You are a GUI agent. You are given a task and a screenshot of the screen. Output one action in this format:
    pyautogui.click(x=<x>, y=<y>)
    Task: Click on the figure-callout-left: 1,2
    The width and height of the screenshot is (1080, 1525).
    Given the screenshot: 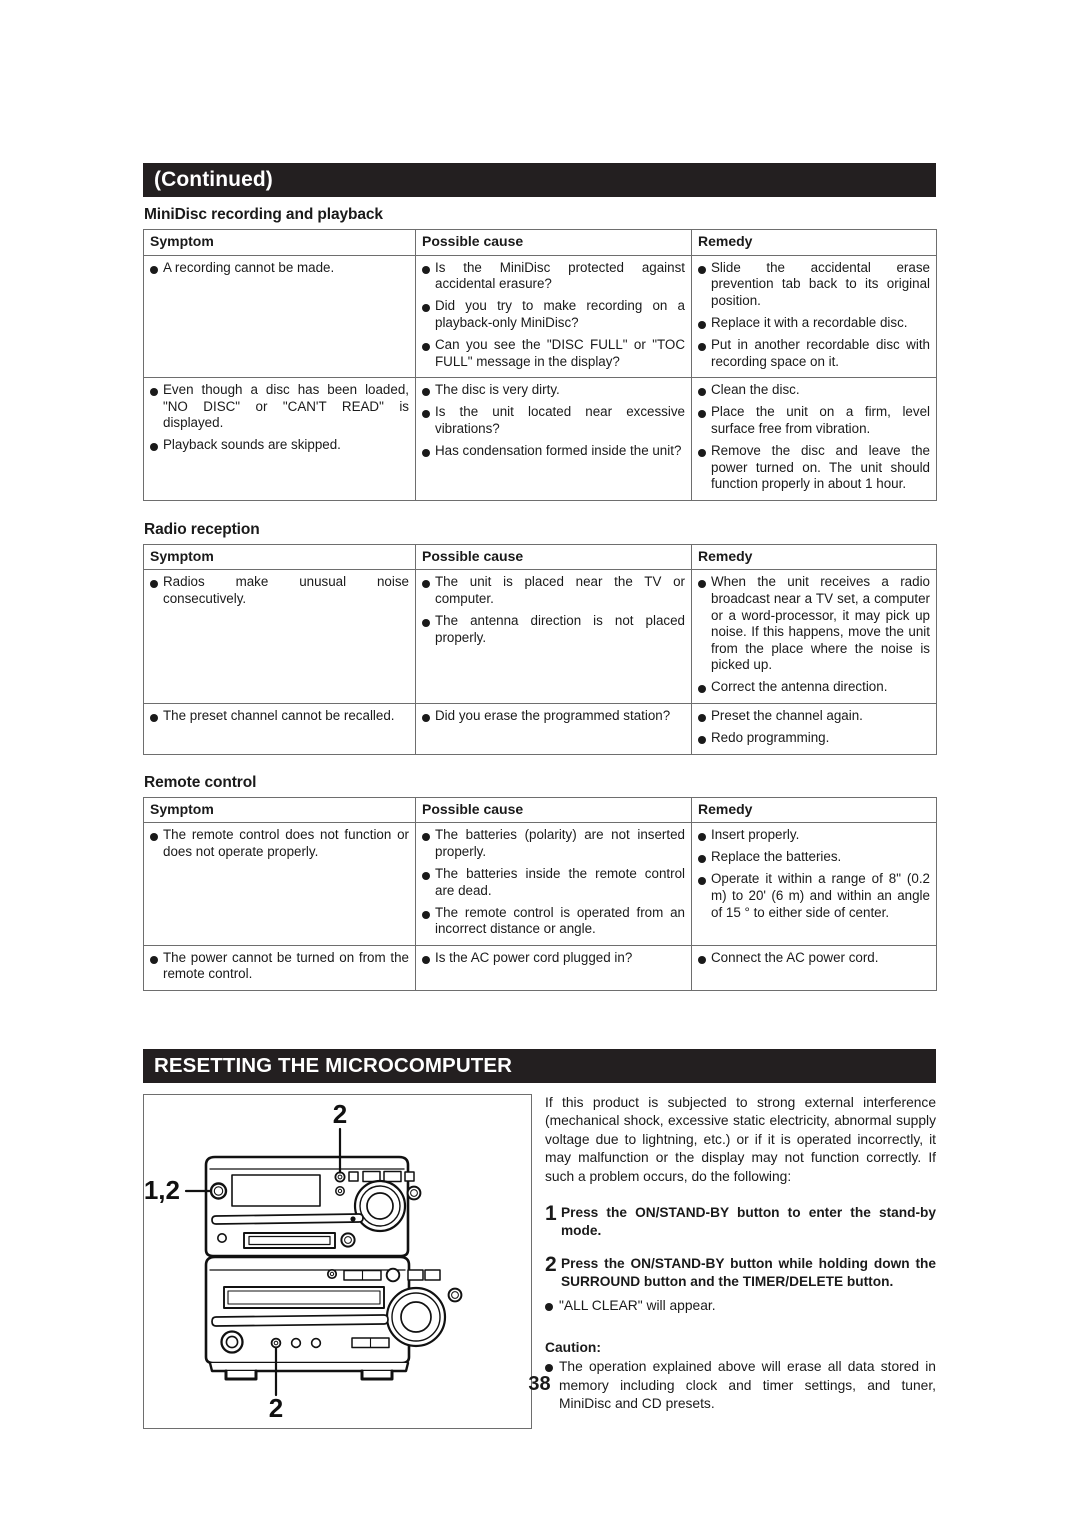 What is the action you would take?
    pyautogui.click(x=162, y=1190)
    